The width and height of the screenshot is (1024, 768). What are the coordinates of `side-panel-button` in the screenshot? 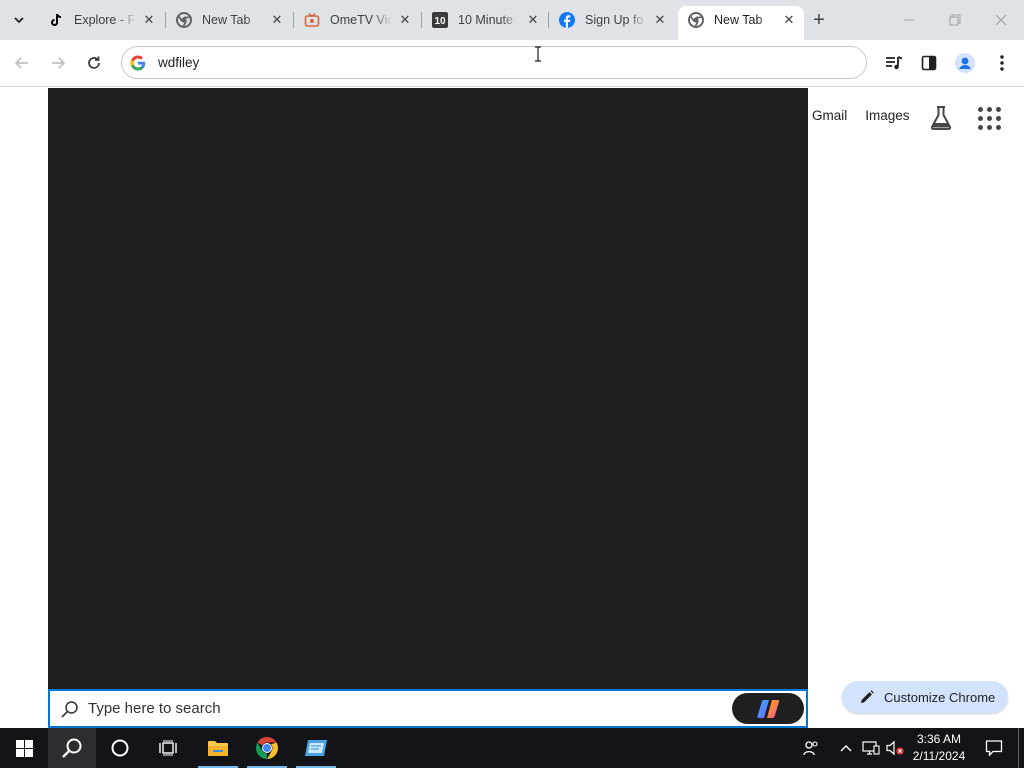 It's located at (929, 63).